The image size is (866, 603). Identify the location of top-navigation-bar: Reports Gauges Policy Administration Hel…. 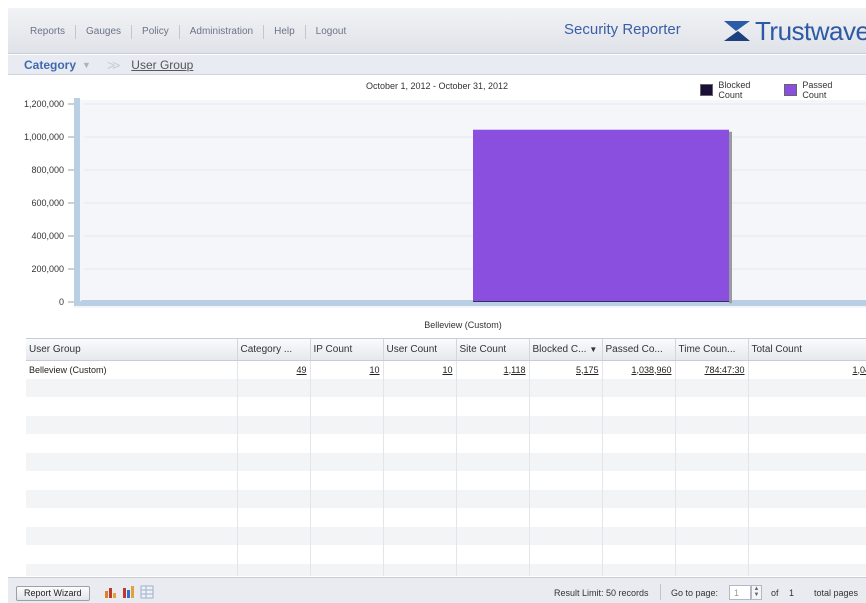
(437, 31).